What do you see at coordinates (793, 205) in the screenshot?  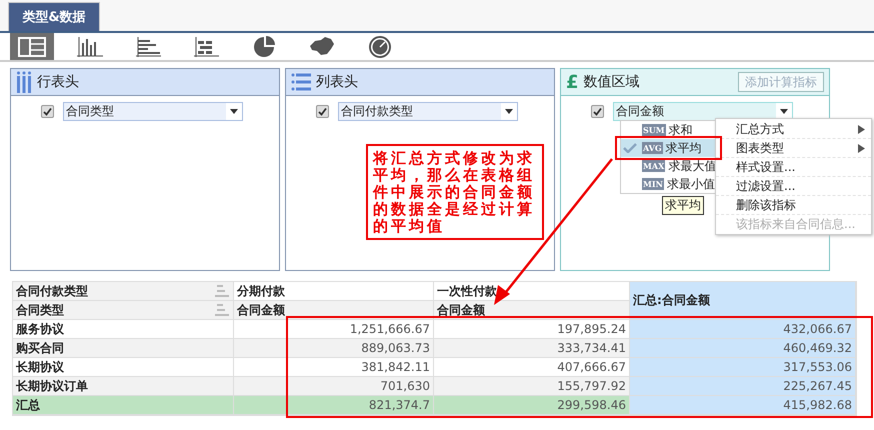 I see `menu-item: 删除该指标` at bounding box center [793, 205].